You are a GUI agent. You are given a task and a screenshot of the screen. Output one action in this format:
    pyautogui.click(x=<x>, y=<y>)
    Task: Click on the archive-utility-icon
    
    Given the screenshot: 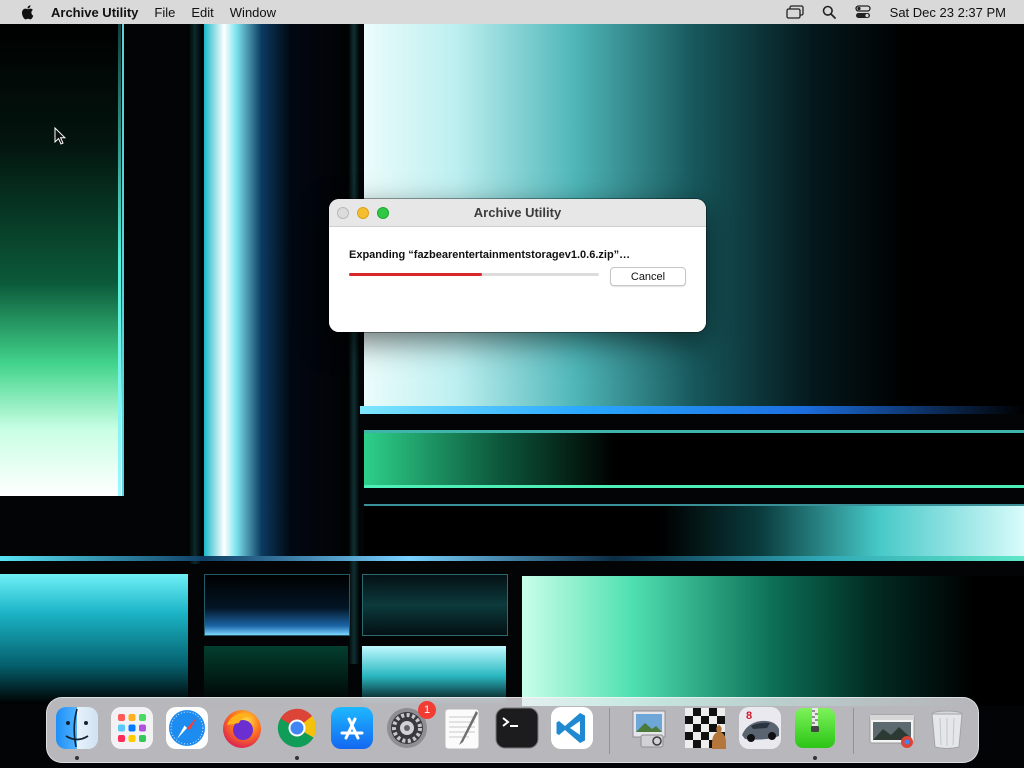 What is the action you would take?
    pyautogui.click(x=815, y=732)
    